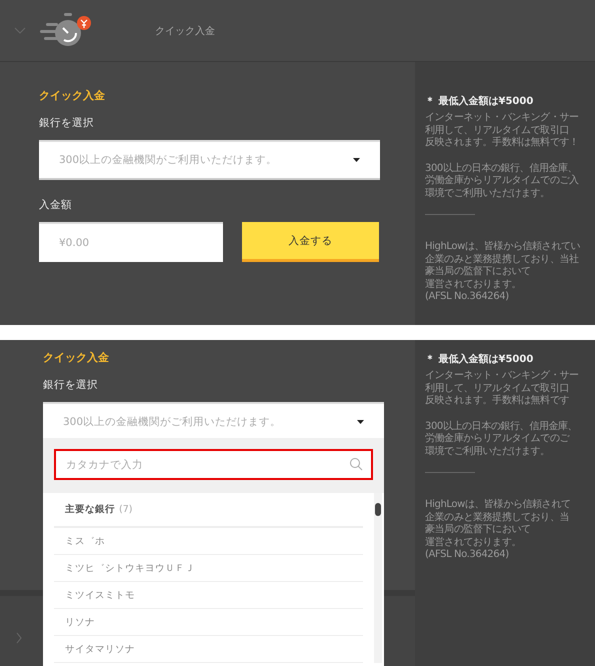 This screenshot has height=666, width=595. Describe the element at coordinates (208, 595) in the screenshot. I see `bank-option: ミツイスミトモ` at that location.